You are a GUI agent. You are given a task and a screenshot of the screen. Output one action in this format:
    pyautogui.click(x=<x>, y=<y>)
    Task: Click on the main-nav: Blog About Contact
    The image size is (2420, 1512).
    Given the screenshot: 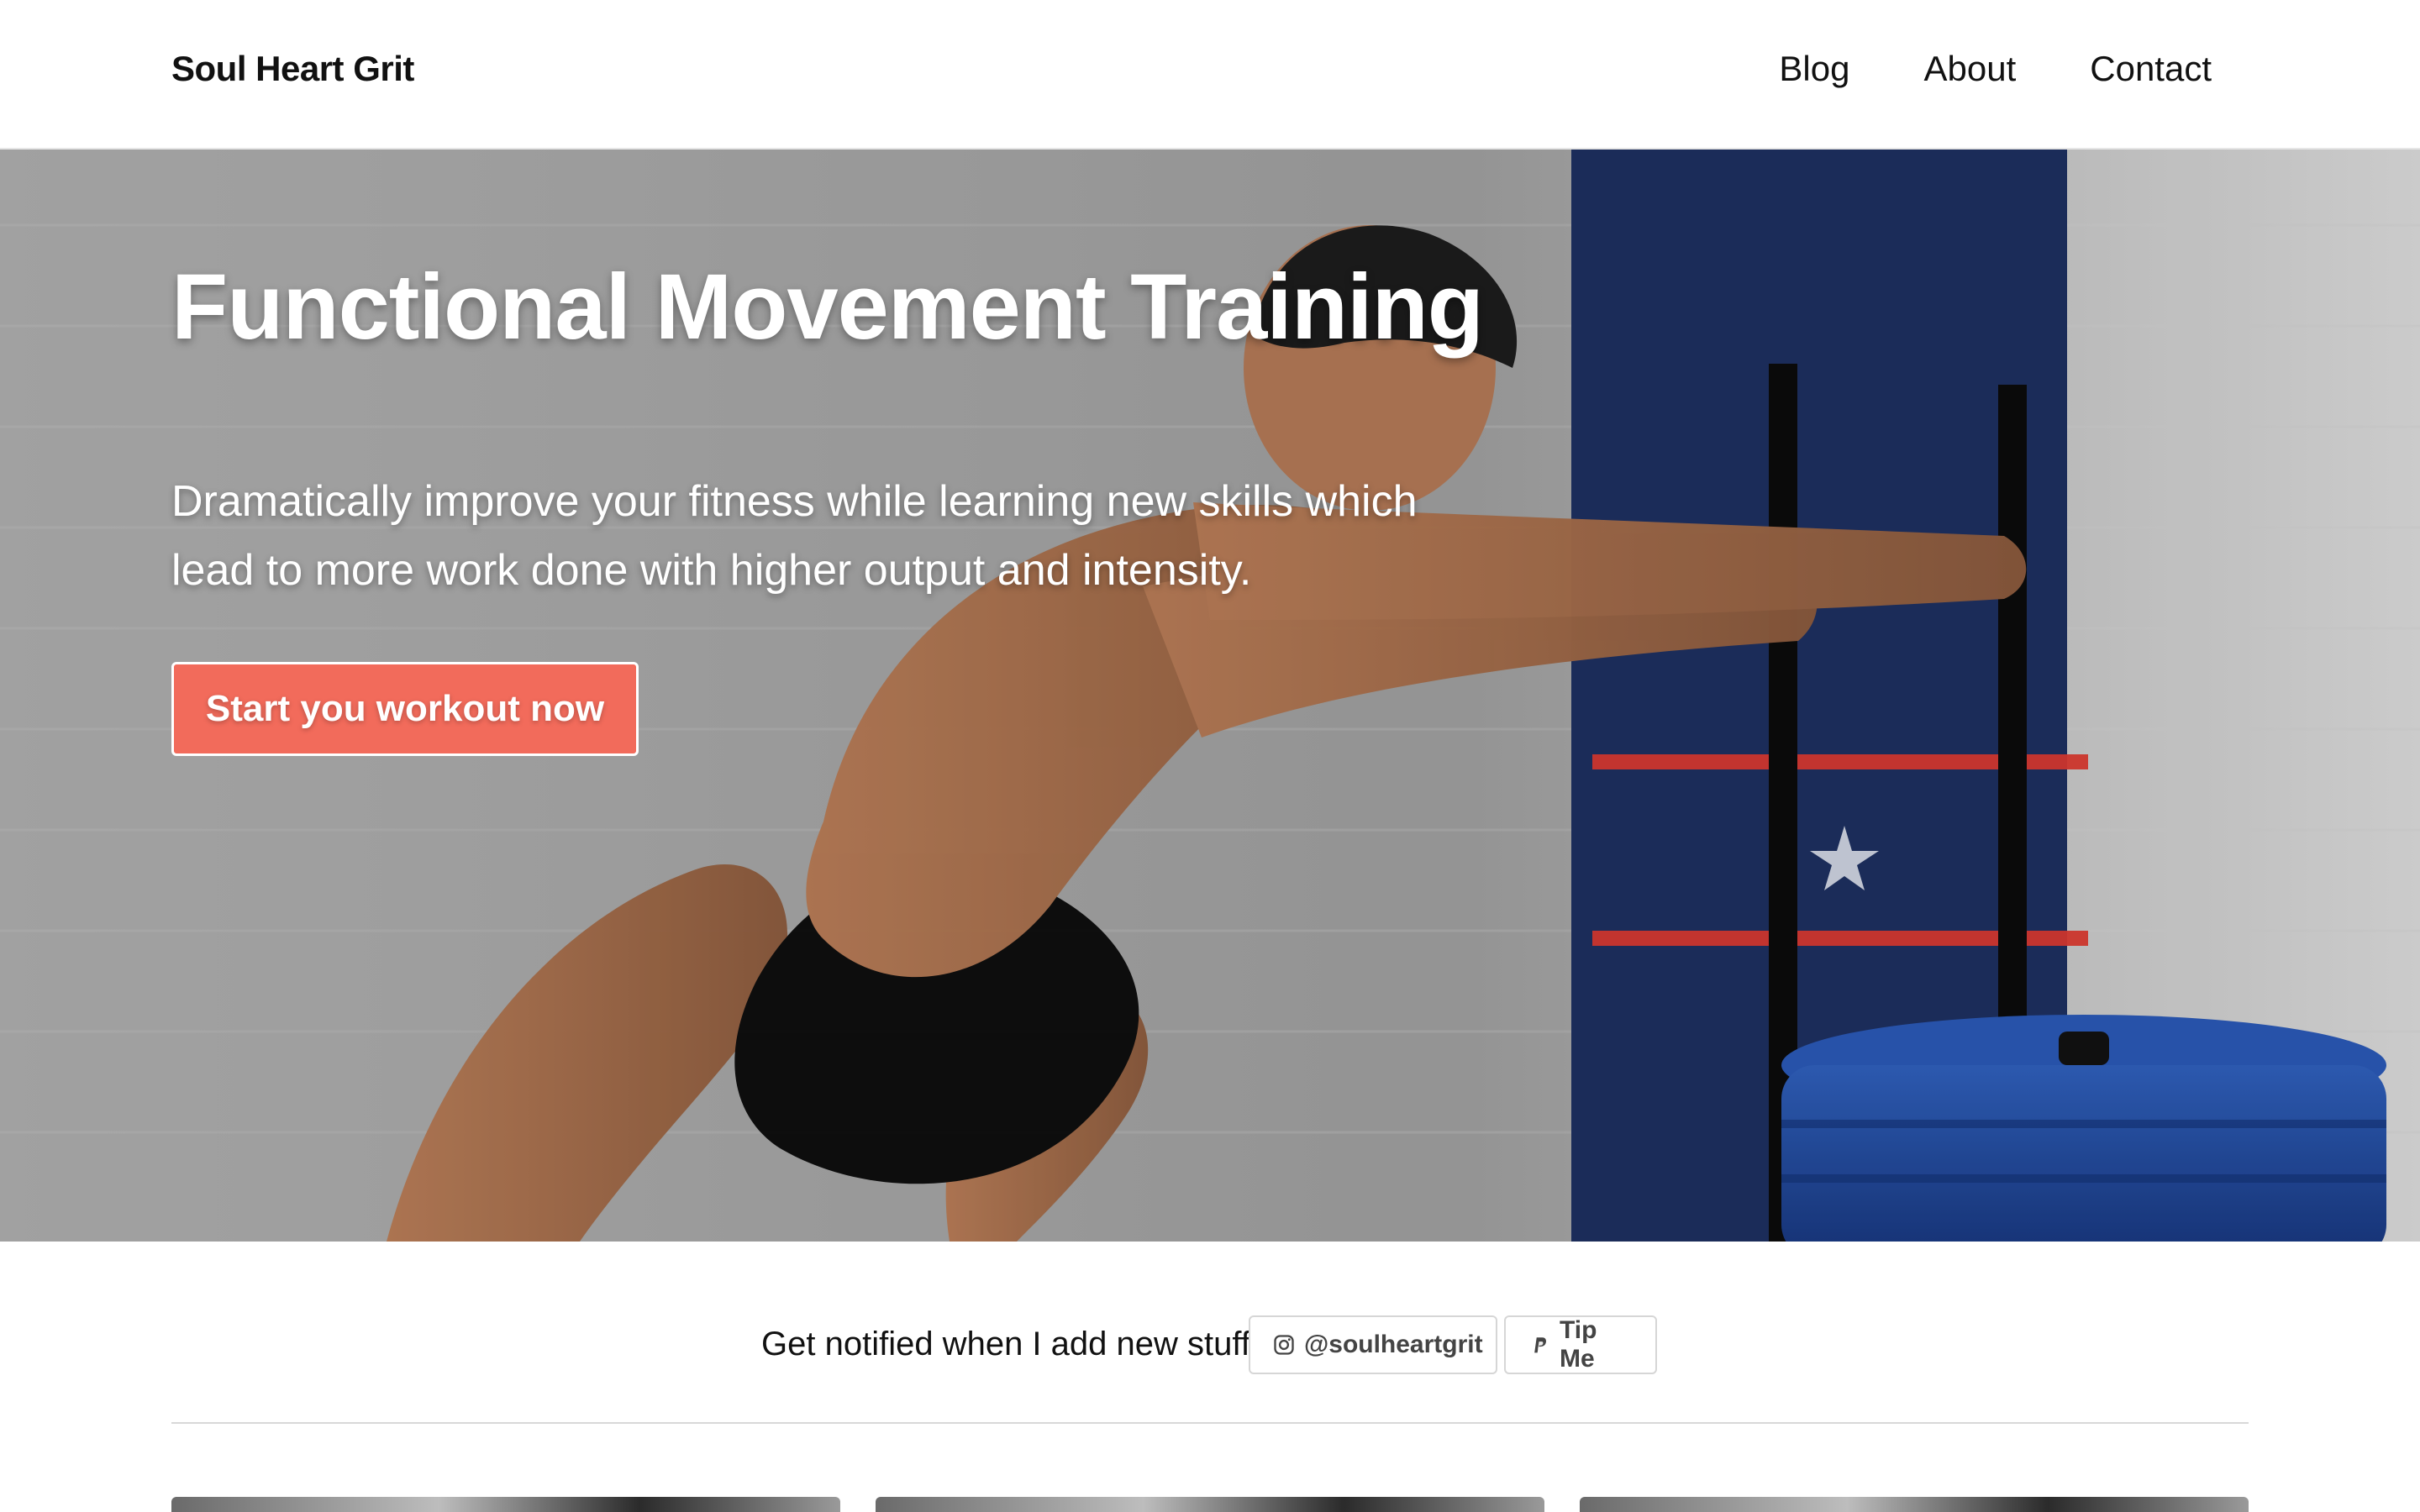 What is the action you would take?
    pyautogui.click(x=1995, y=69)
    